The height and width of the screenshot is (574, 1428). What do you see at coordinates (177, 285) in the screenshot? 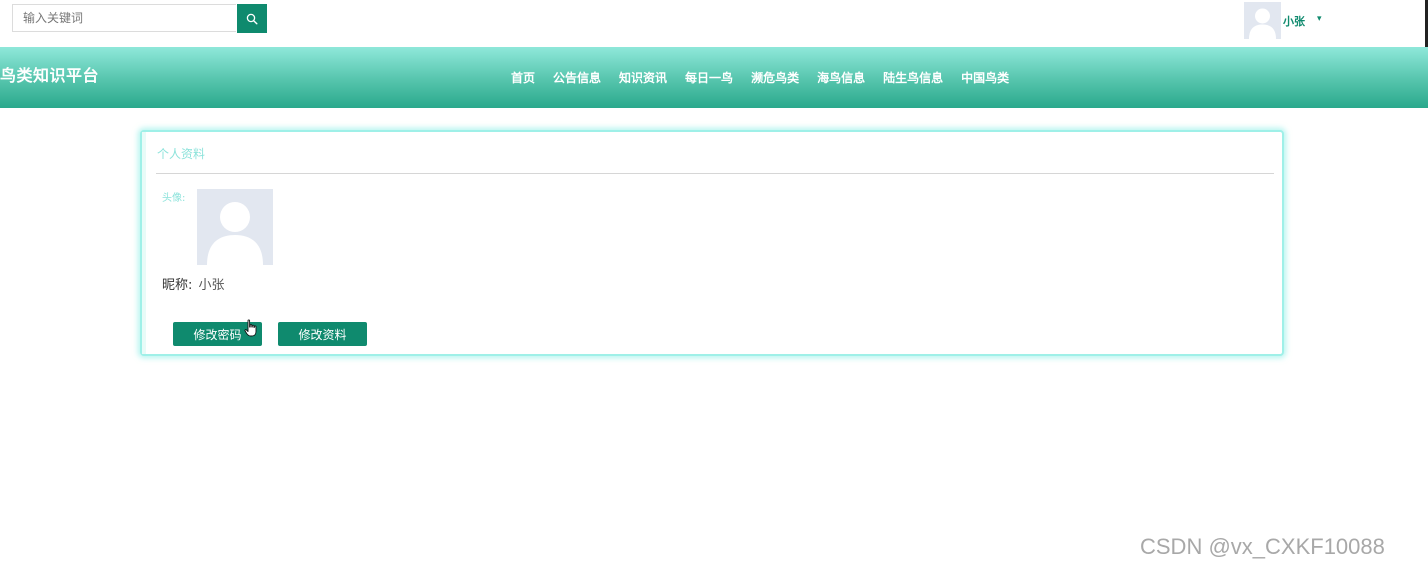
I see `nickname-label: 昵称:` at bounding box center [177, 285].